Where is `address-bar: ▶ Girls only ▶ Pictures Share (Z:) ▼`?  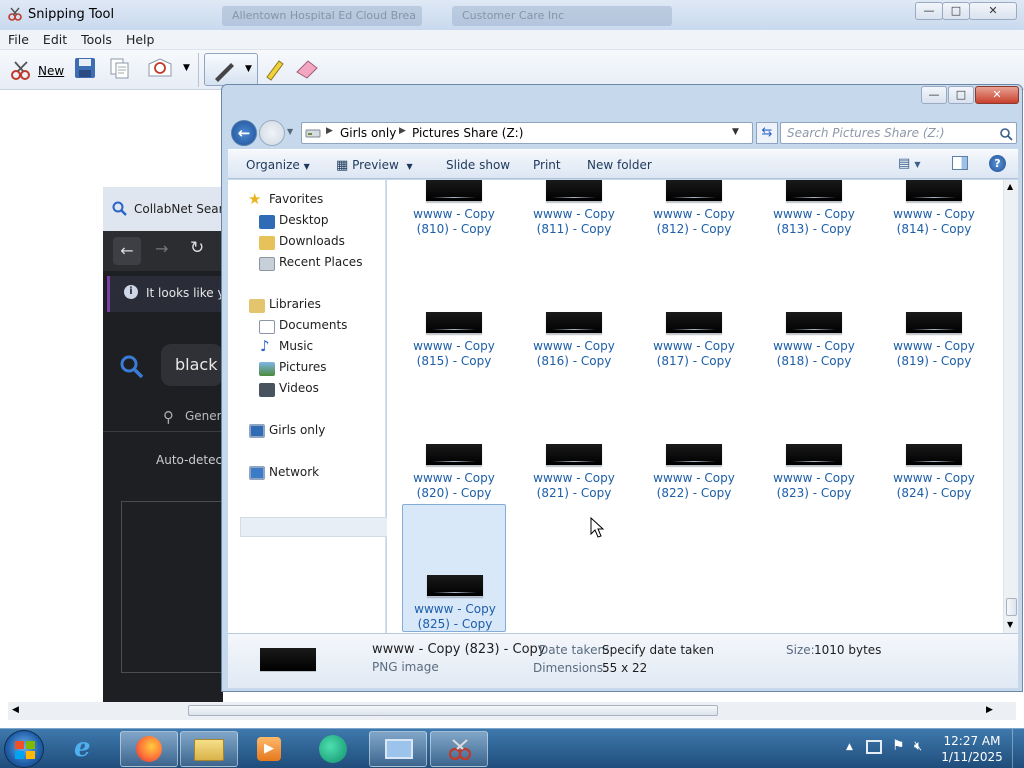 address-bar: ▶ Girls only ▶ Pictures Share (Z:) ▼ is located at coordinates (527, 133).